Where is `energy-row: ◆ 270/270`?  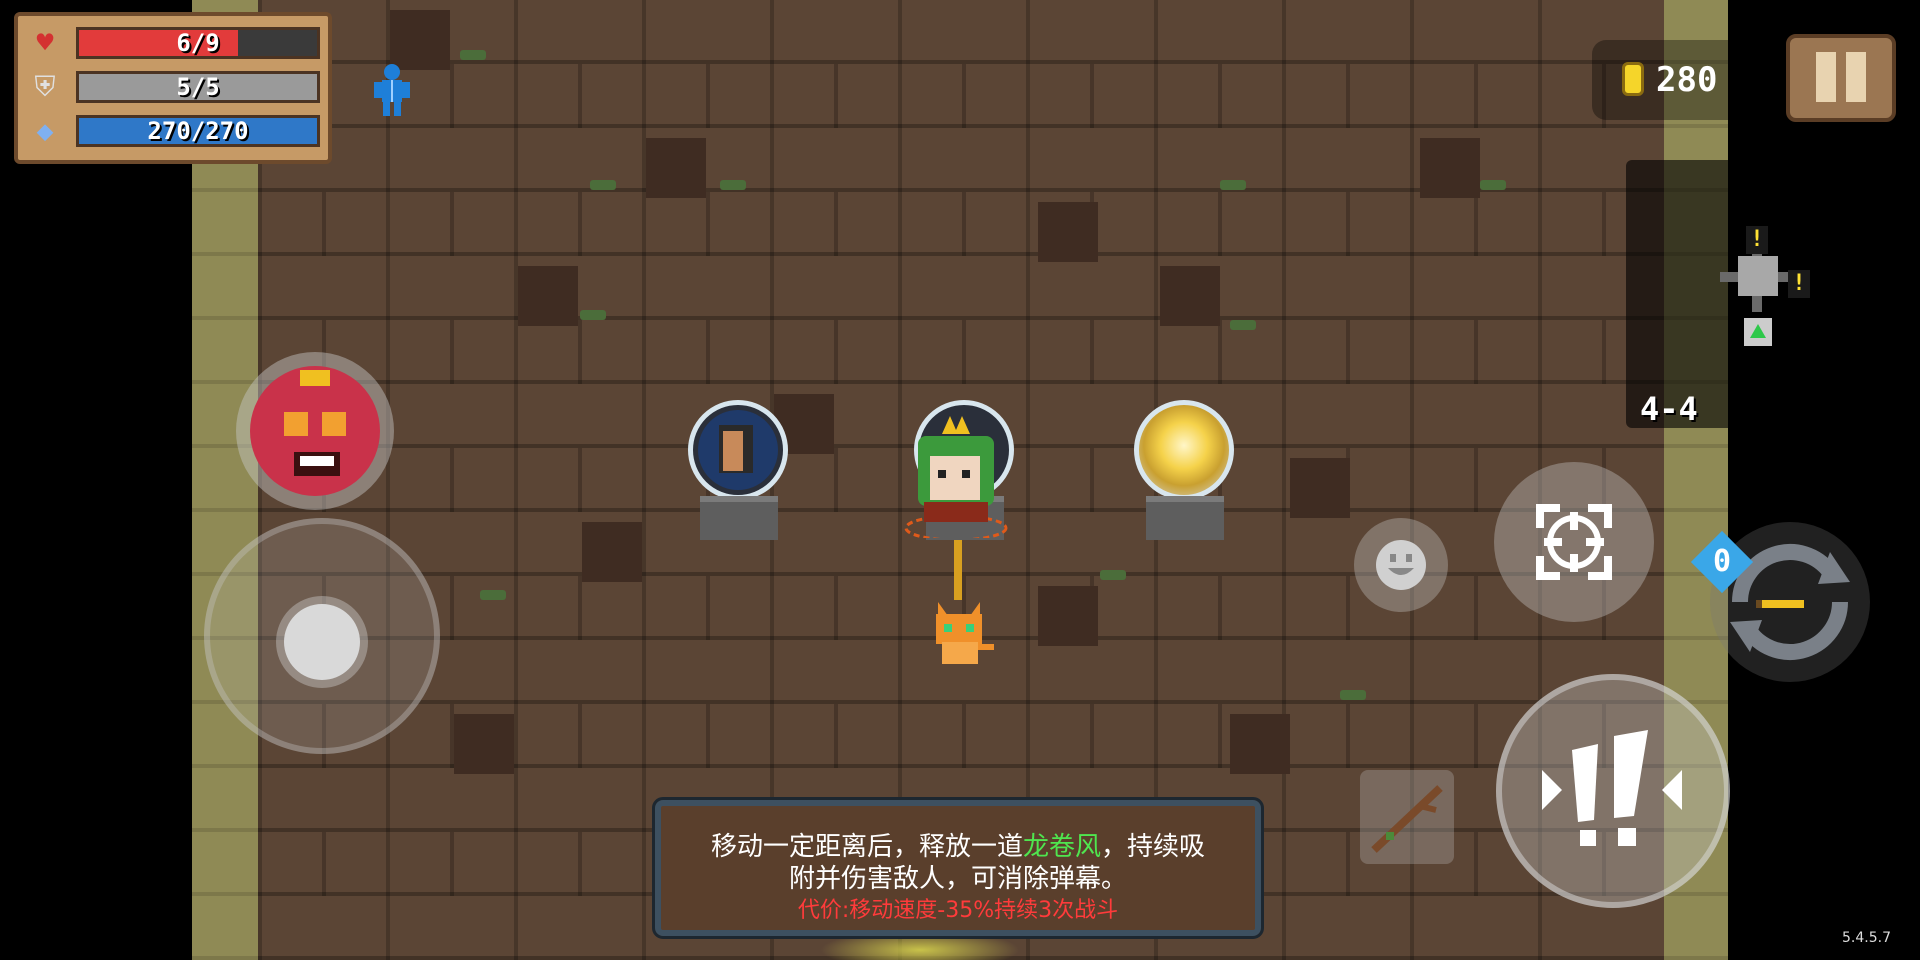
energy-row: ◆ 270/270 is located at coordinates (173, 130).